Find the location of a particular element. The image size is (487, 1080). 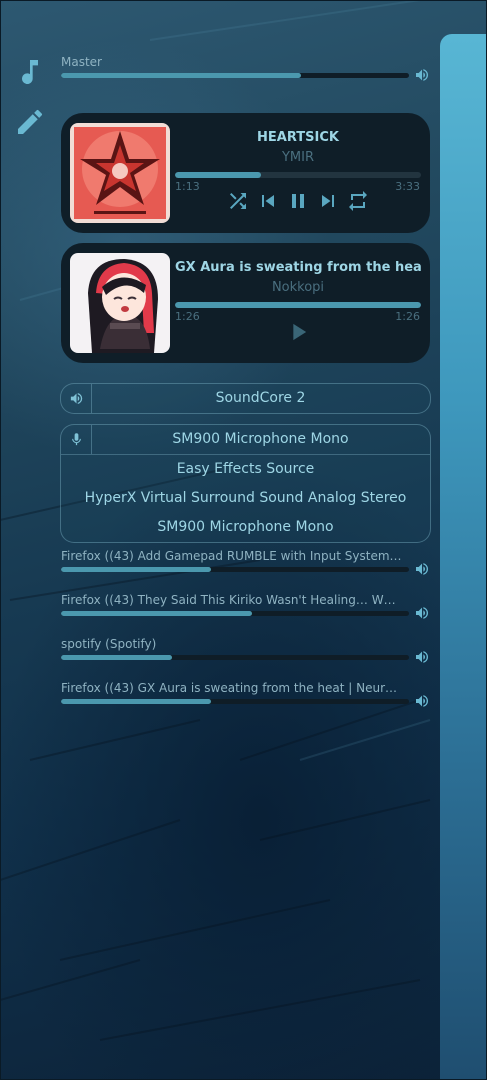

repeat-icon is located at coordinates (358, 201).